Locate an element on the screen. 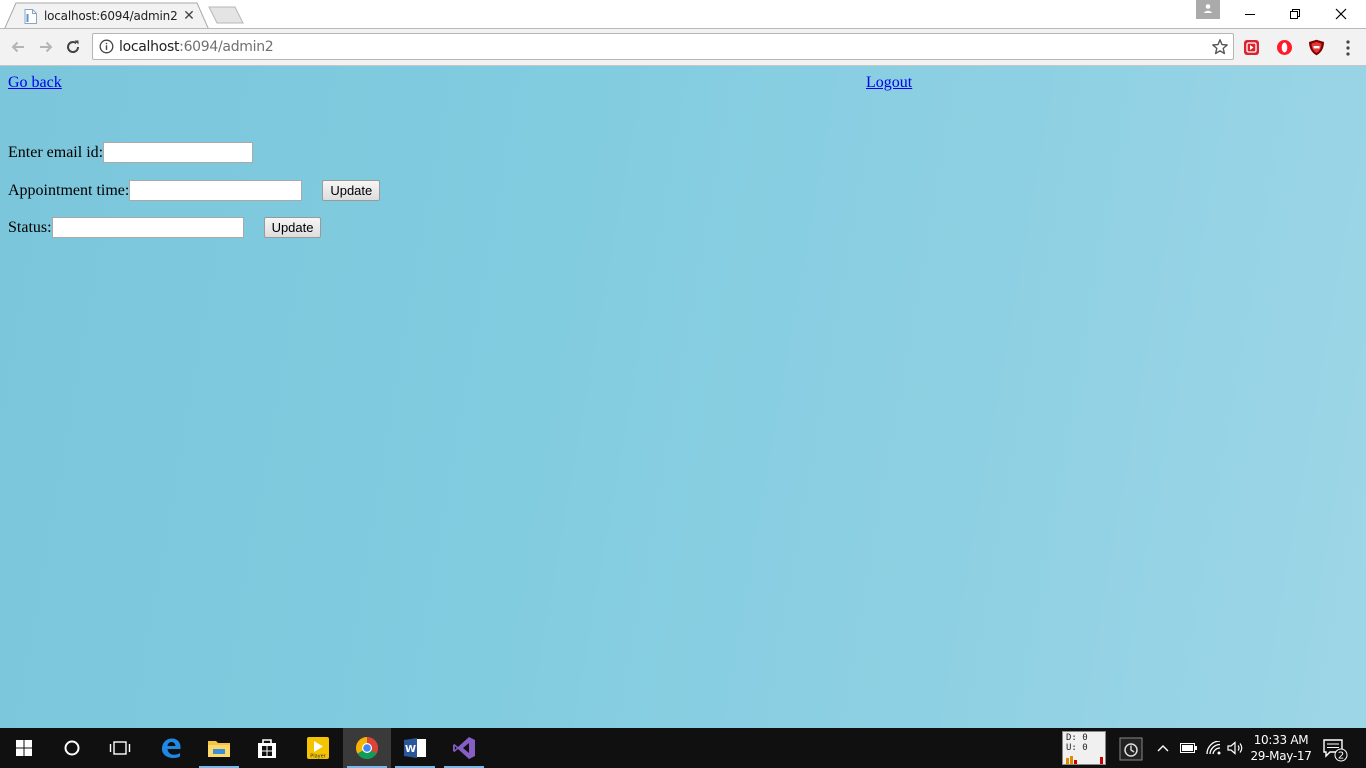  status-input is located at coordinates (147, 227).